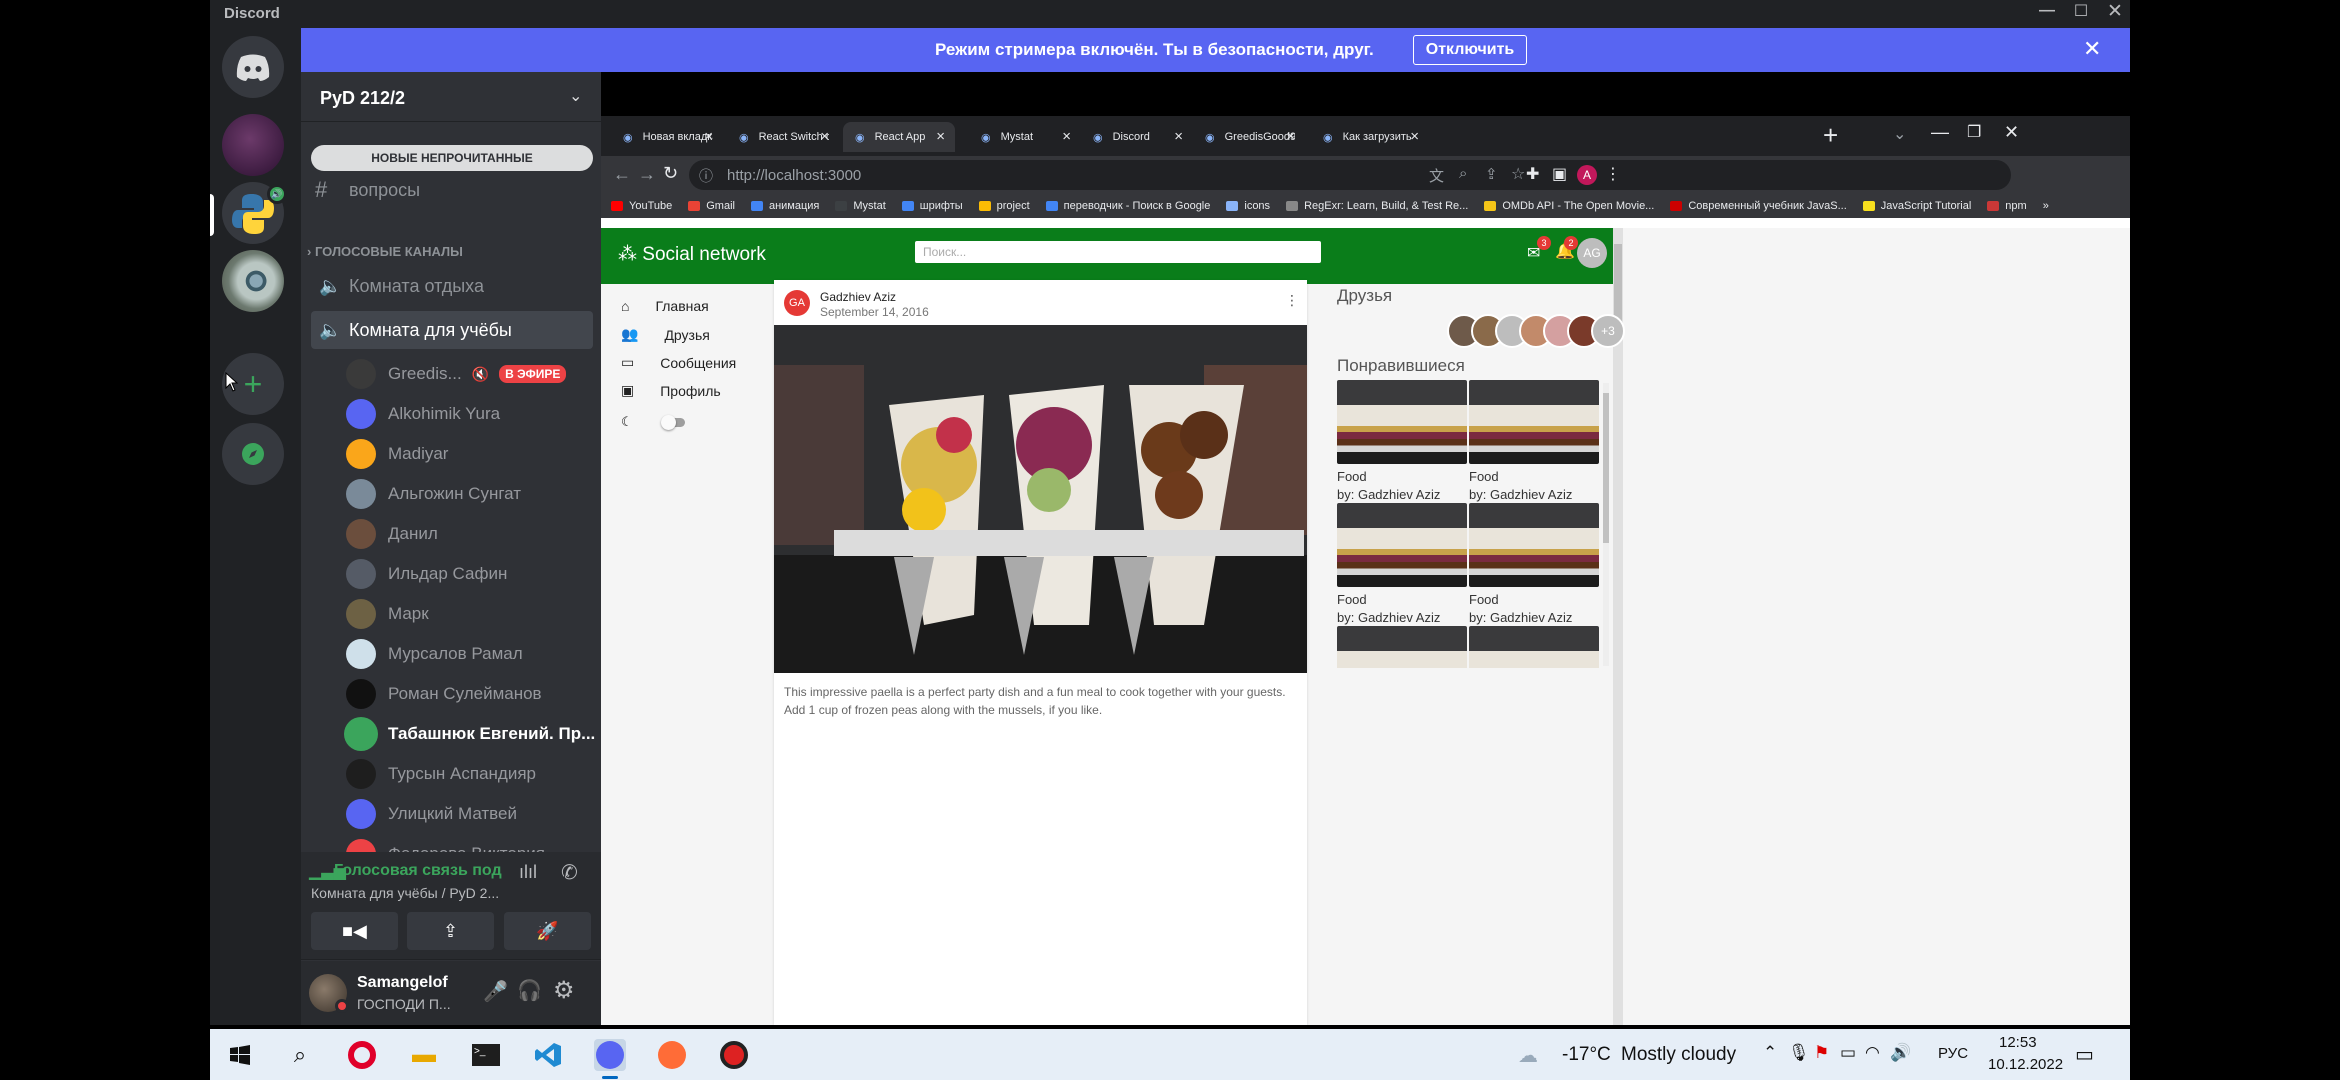 The image size is (2340, 1080). What do you see at coordinates (672, 1055) in the screenshot?
I see `postman-icon` at bounding box center [672, 1055].